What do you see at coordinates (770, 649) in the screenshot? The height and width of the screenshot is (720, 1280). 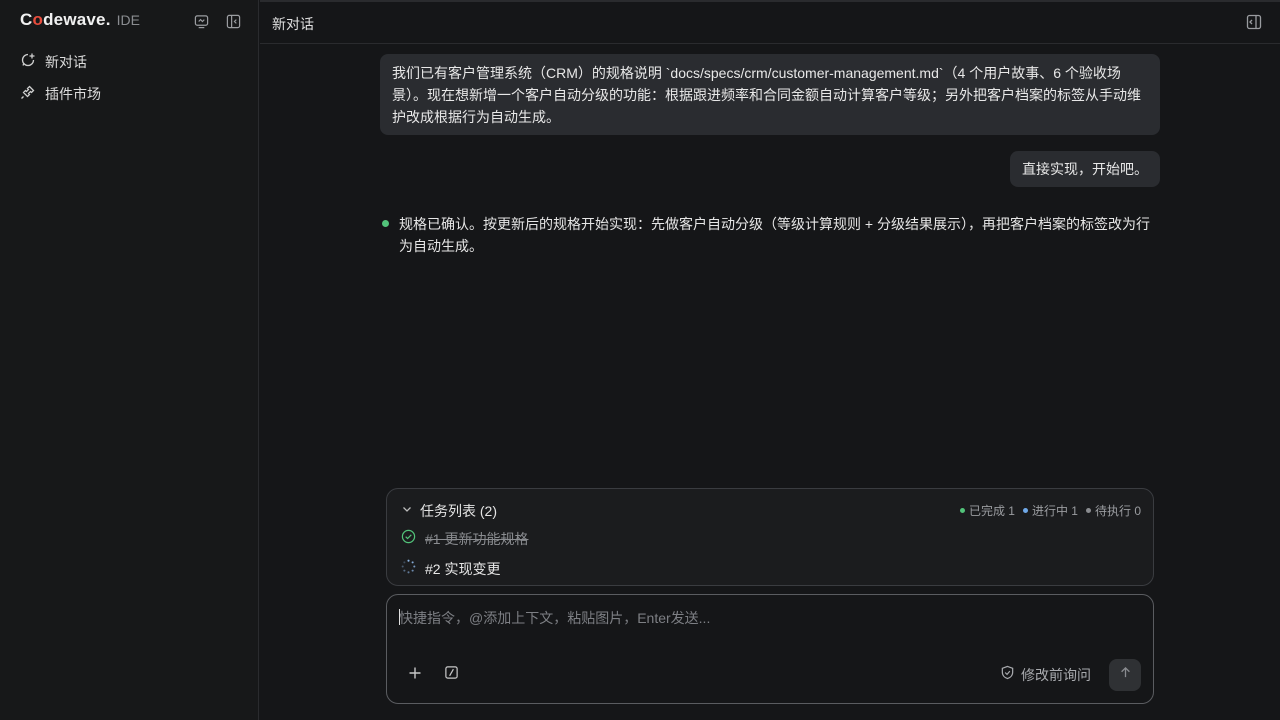 I see `message-composer: 修改前询问` at bounding box center [770, 649].